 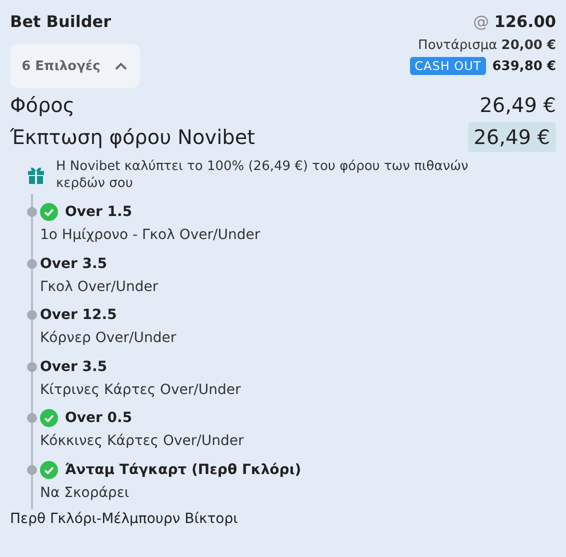 I want to click on cash-out-amount: 639,80 €, so click(x=524, y=66).